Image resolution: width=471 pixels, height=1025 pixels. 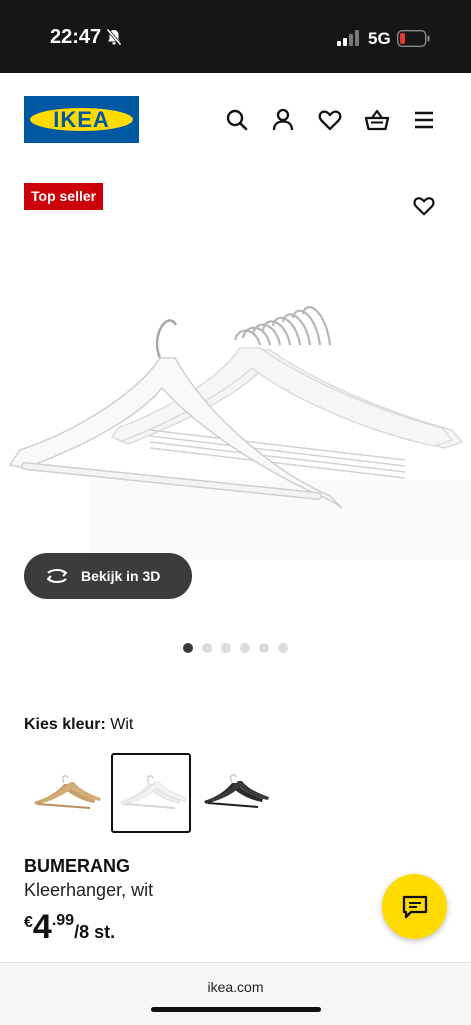 I want to click on color-swatch-zwart, so click(x=238, y=793).